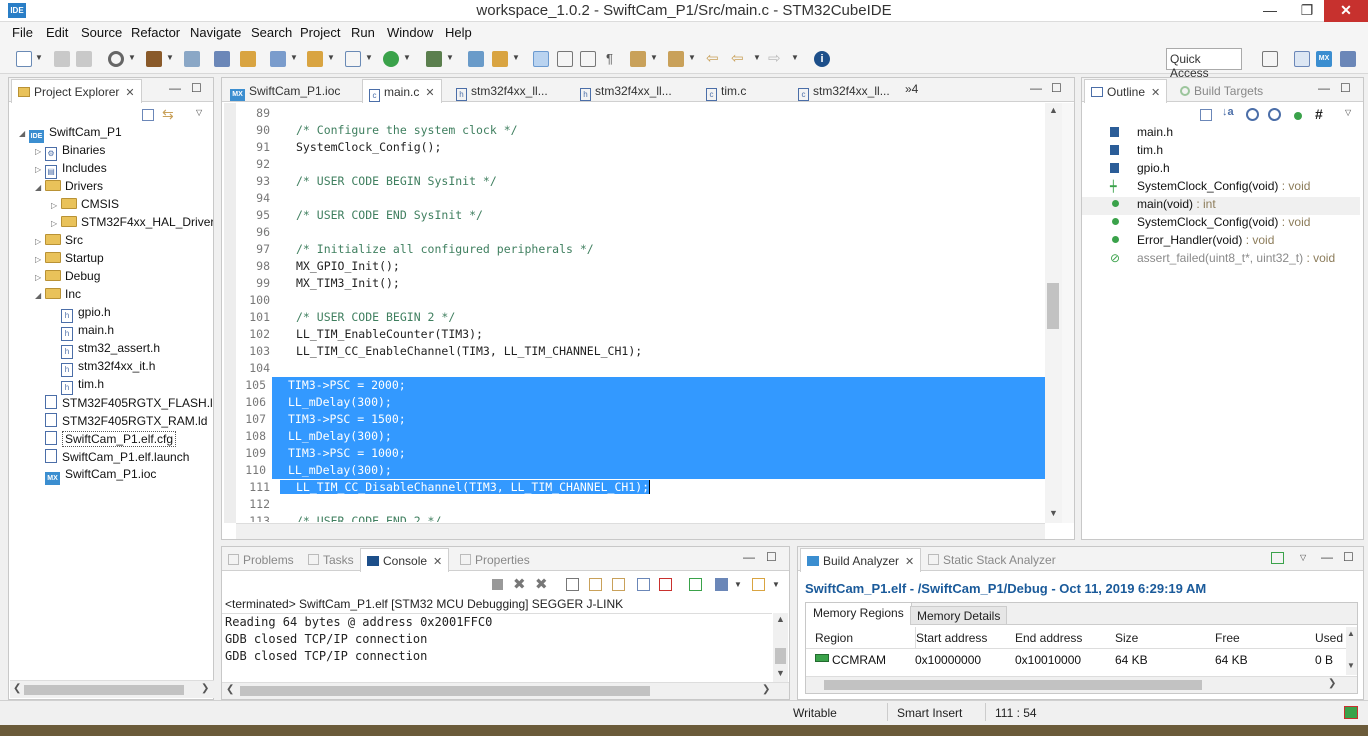 The height and width of the screenshot is (736, 1368). What do you see at coordinates (640, 385) in the screenshot?
I see `code-line: 105 TIM3->PSC = 2000;` at bounding box center [640, 385].